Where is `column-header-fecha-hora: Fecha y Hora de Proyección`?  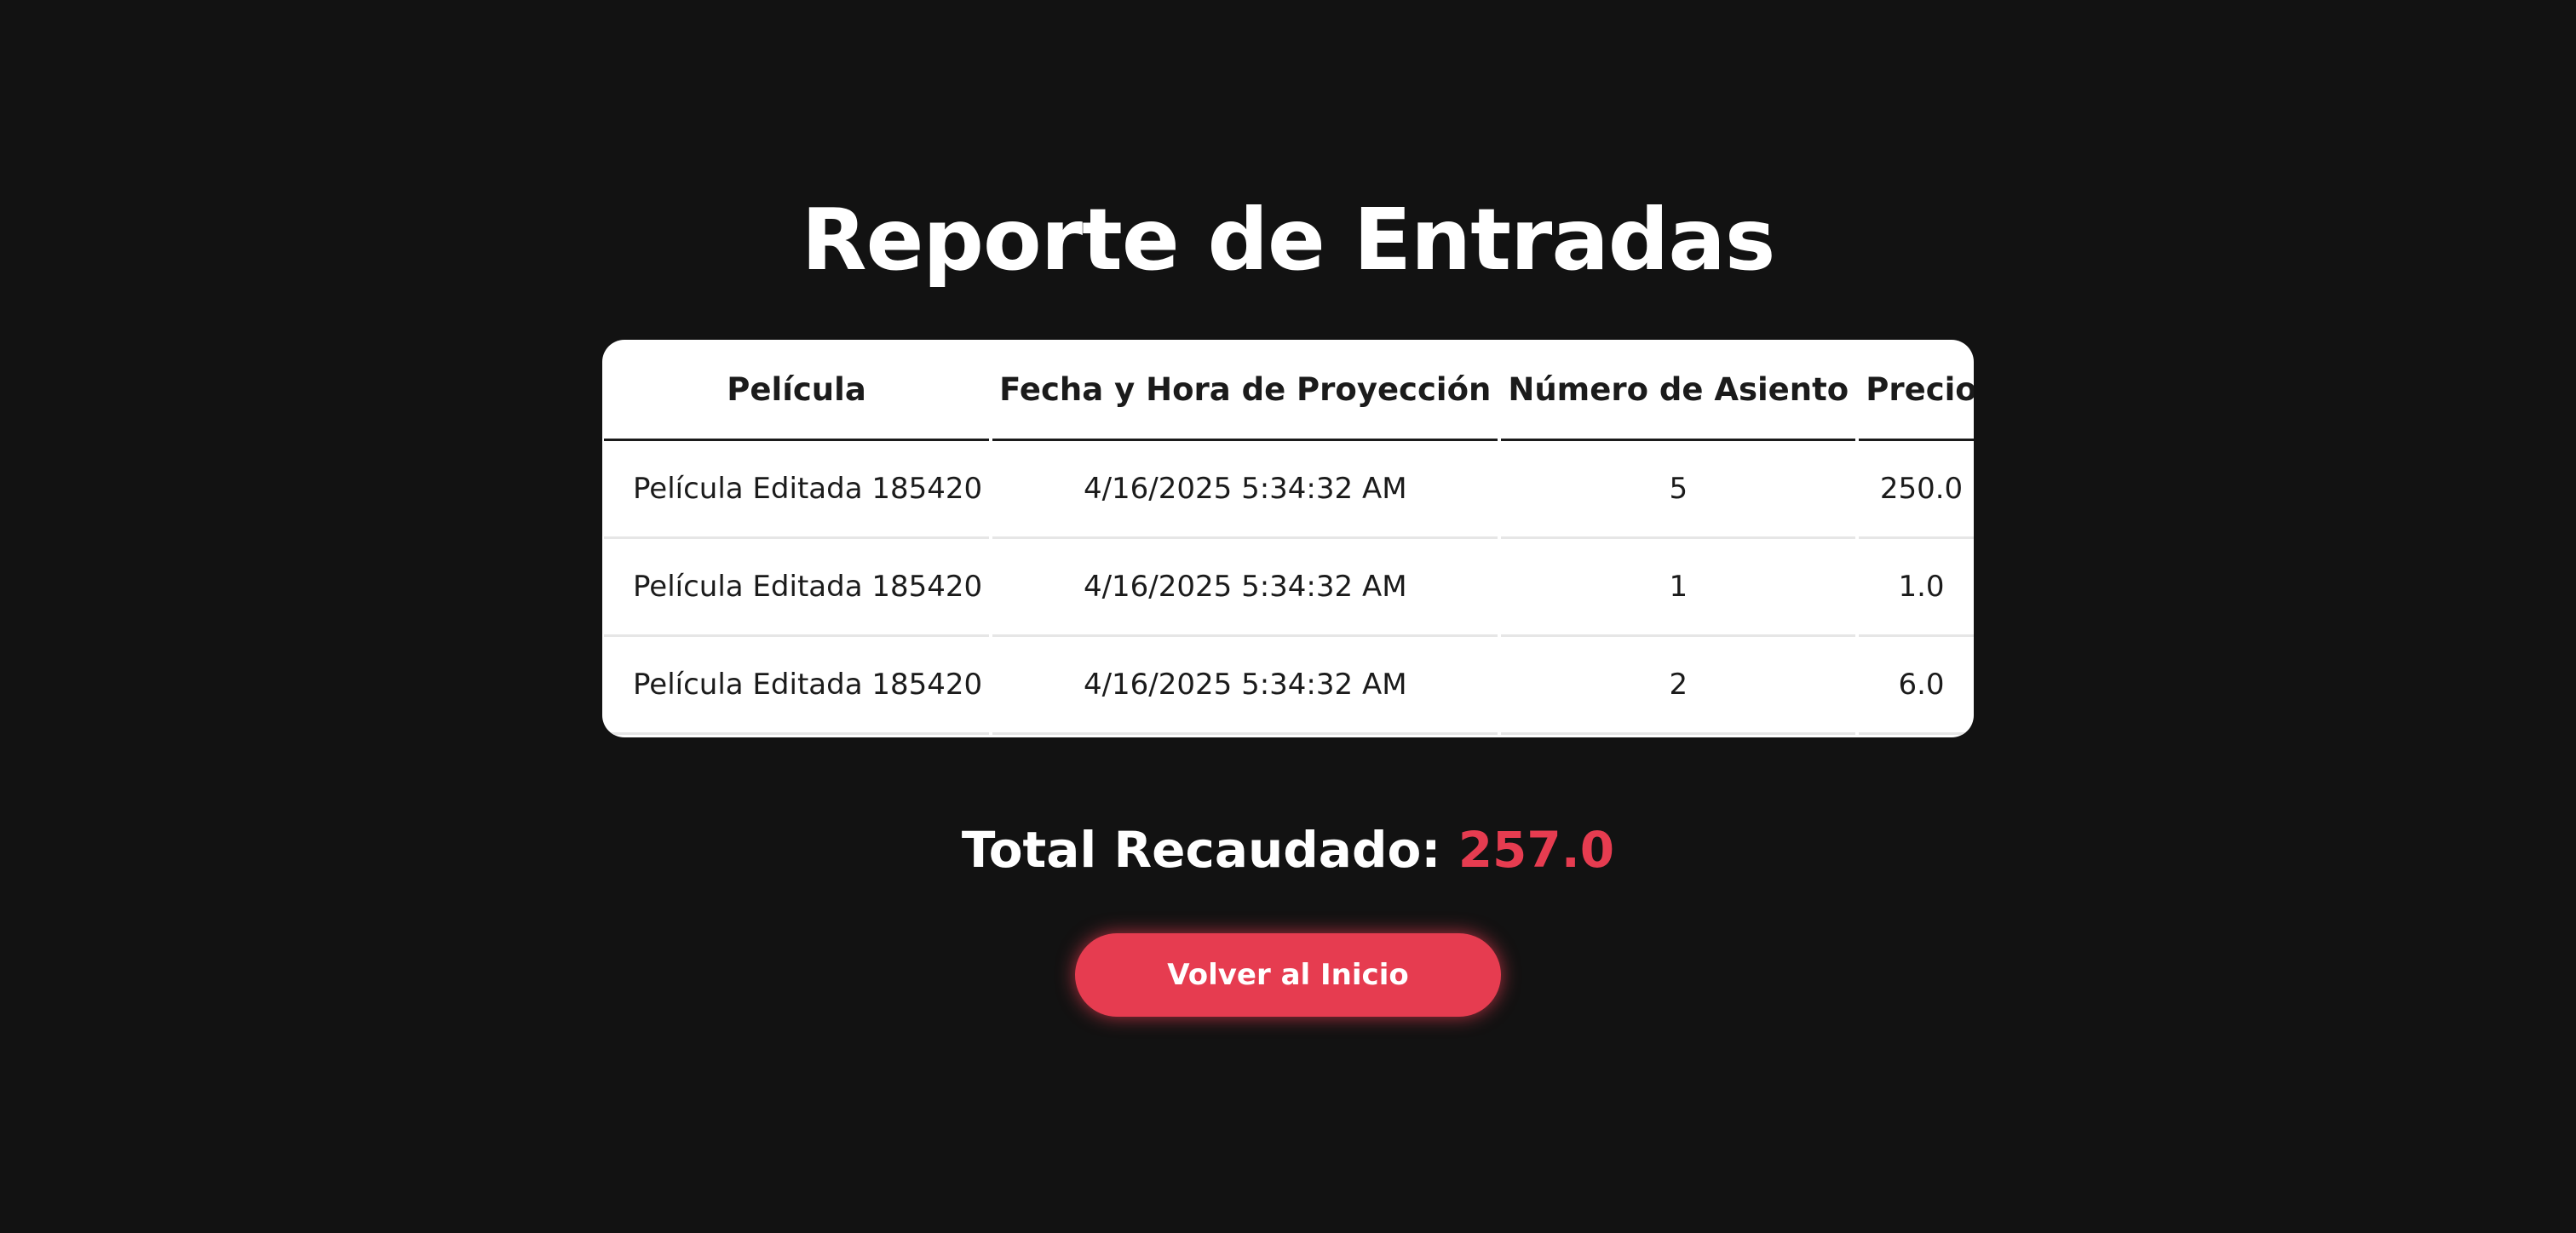
column-header-fecha-hora: Fecha y Hora de Proyección is located at coordinates (1245, 390).